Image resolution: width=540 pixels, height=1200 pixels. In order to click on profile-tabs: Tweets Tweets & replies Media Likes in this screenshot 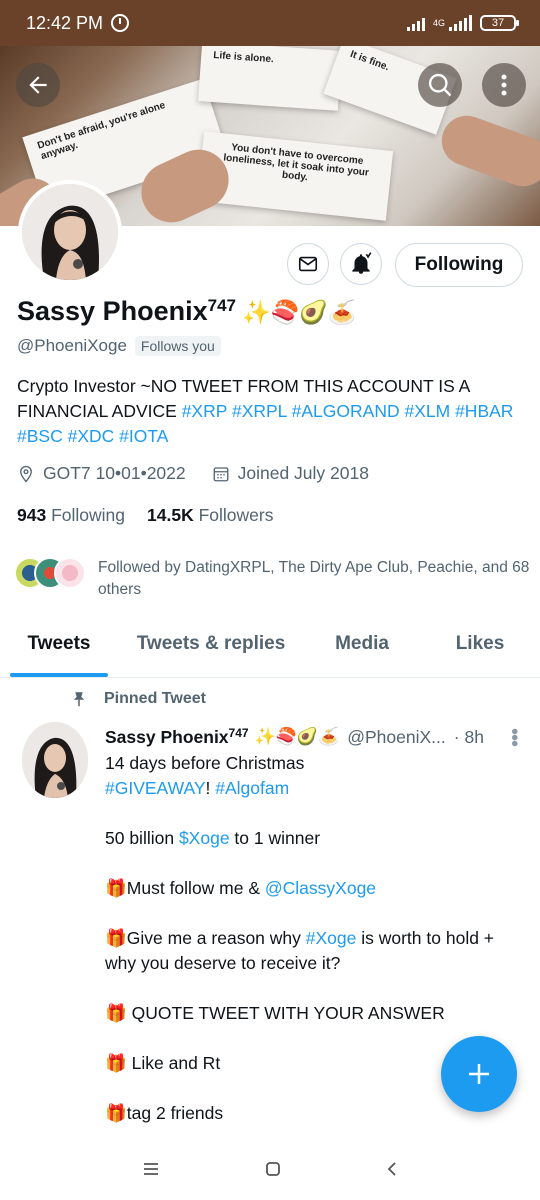, I will do `click(270, 648)`.